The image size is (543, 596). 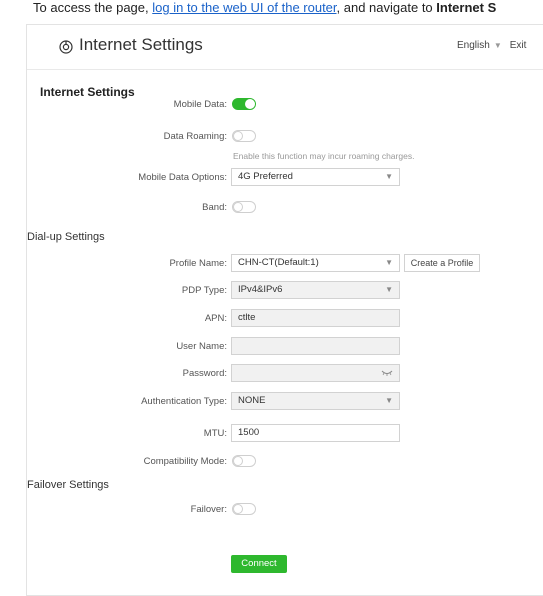 I want to click on section-title-dialup: Dial-up Settings, so click(x=66, y=237).